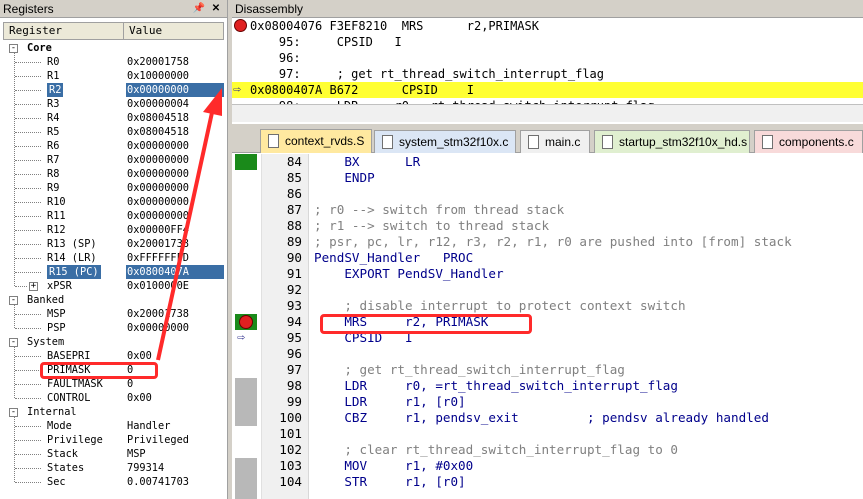 Image resolution: width=863 pixels, height=499 pixels. Describe the element at coordinates (547, 194) in the screenshot. I see `code-line: 86` at that location.